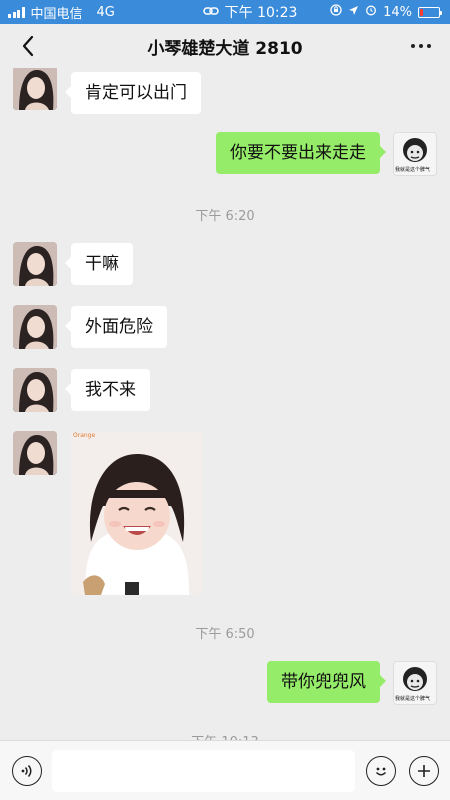  What do you see at coordinates (397, 12) in the screenshot?
I see `battery-percent: 14%` at bounding box center [397, 12].